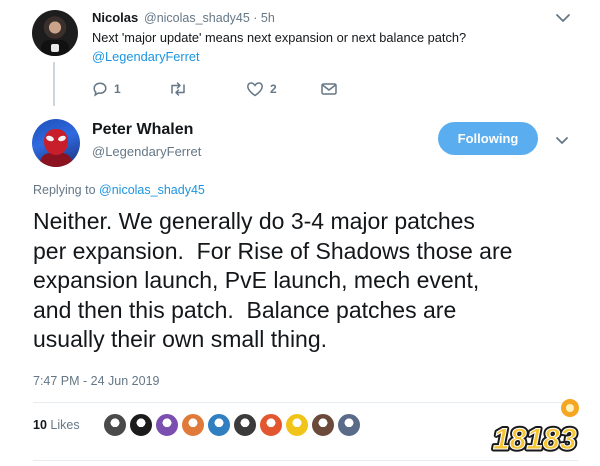  Describe the element at coordinates (115, 17) in the screenshot. I see `parent-author-name: Nicolas` at that location.